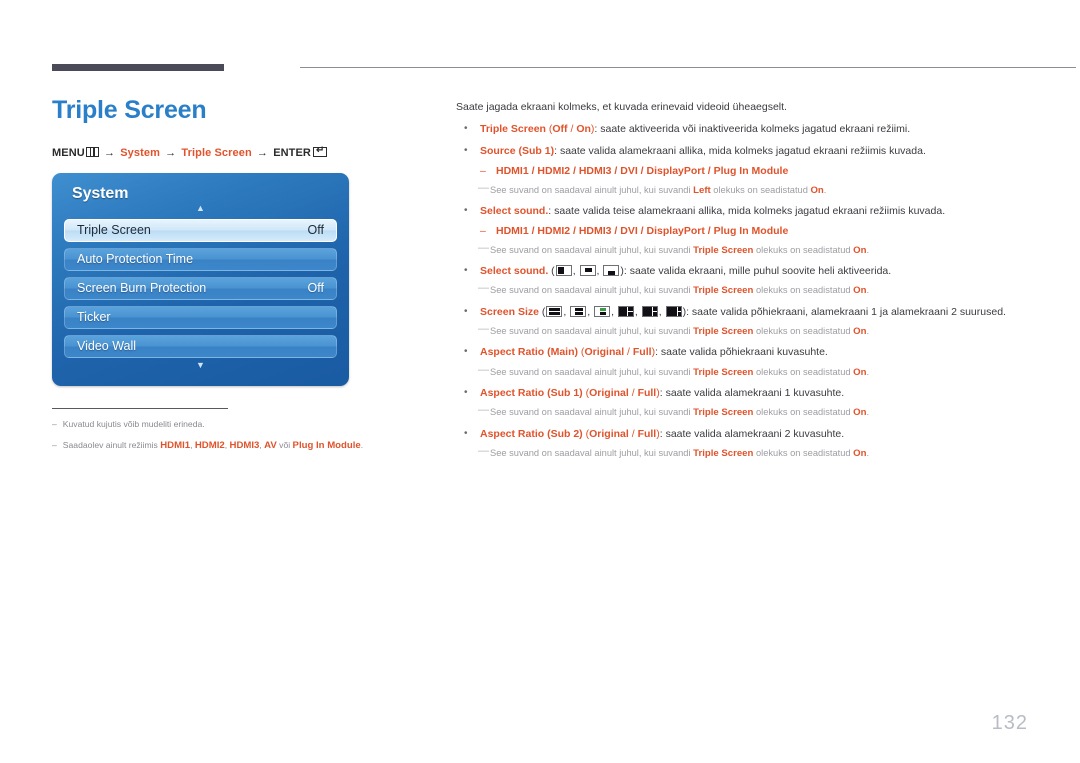 This screenshot has width=1080, height=763. Describe the element at coordinates (200, 288) in the screenshot. I see `osd-row-screen-burn-protection: Screen Burn Protection Off` at that location.